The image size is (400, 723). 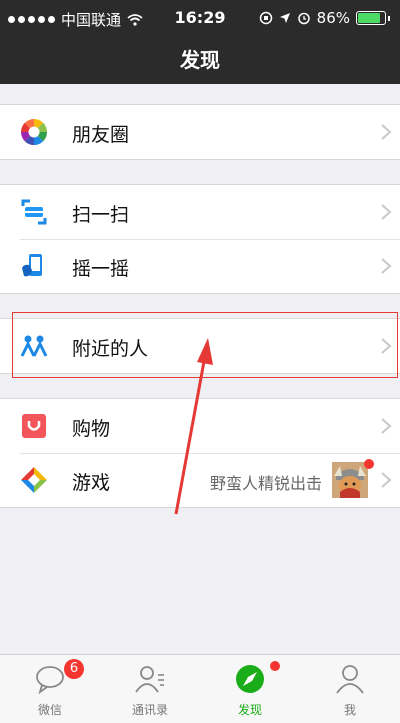 I want to click on status-bar: 中国联通 16:29 86%, so click(x=200, y=17).